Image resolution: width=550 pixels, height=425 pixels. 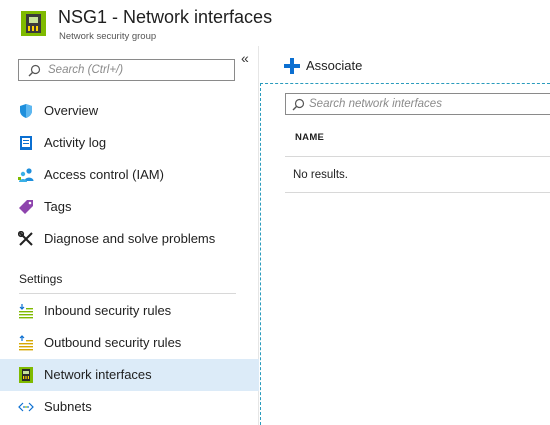 What do you see at coordinates (41, 279) in the screenshot?
I see `settings-section-heading: Settings` at bounding box center [41, 279].